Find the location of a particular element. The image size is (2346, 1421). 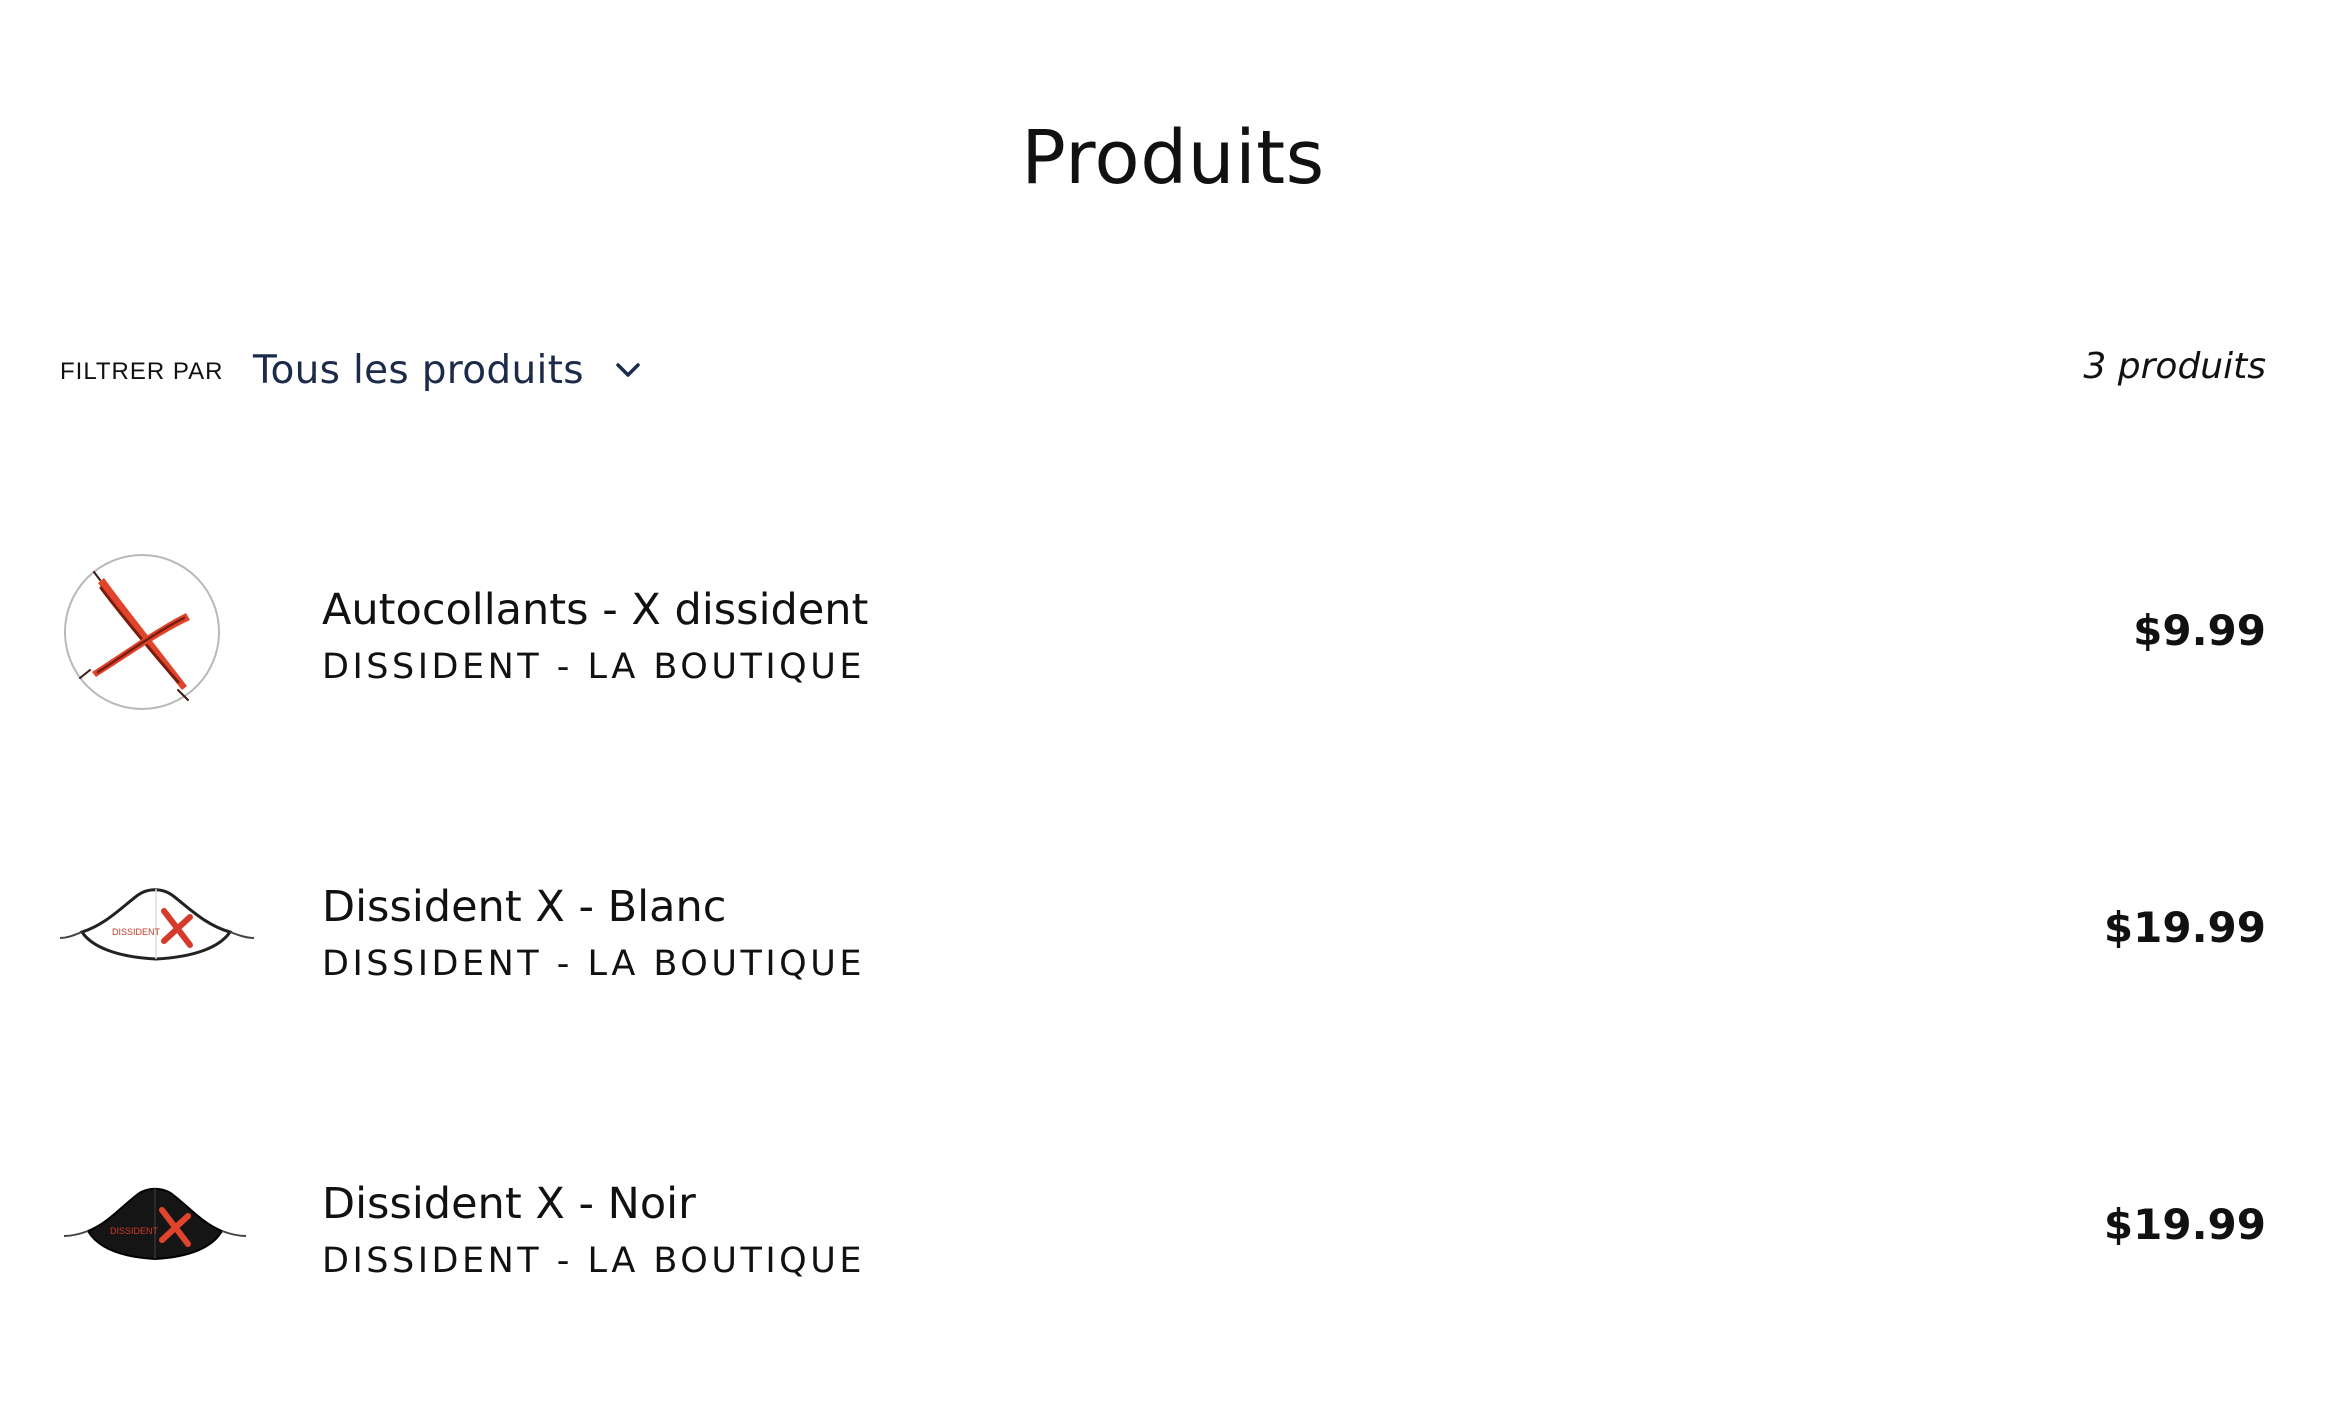

chevron-down-icon is located at coordinates (628, 370).